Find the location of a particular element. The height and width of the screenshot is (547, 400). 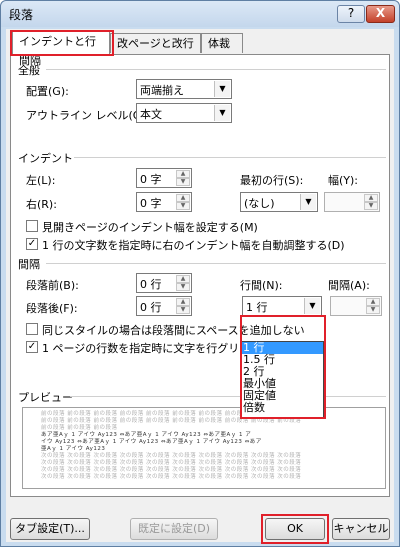

set-default-button: 既定に設定(D) is located at coordinates (174, 529).